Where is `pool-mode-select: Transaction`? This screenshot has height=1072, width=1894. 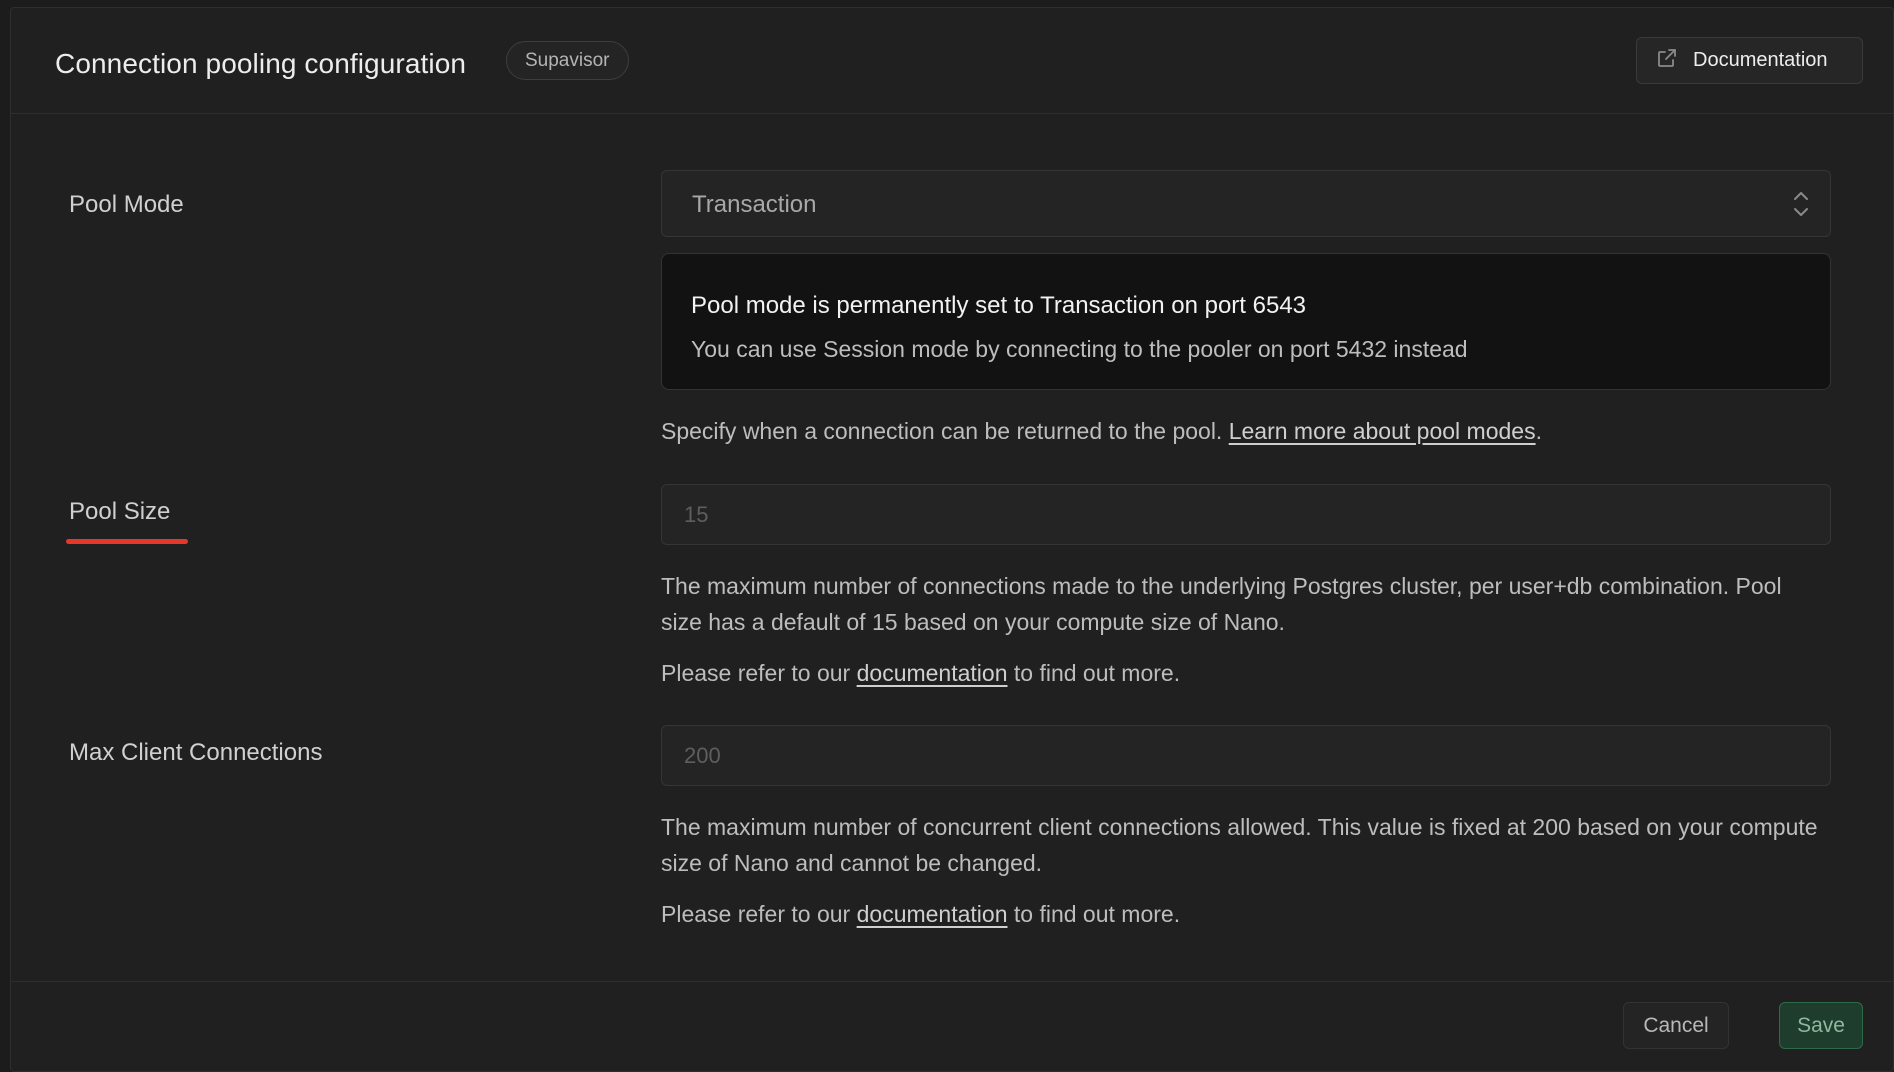 pool-mode-select: Transaction is located at coordinates (1246, 203).